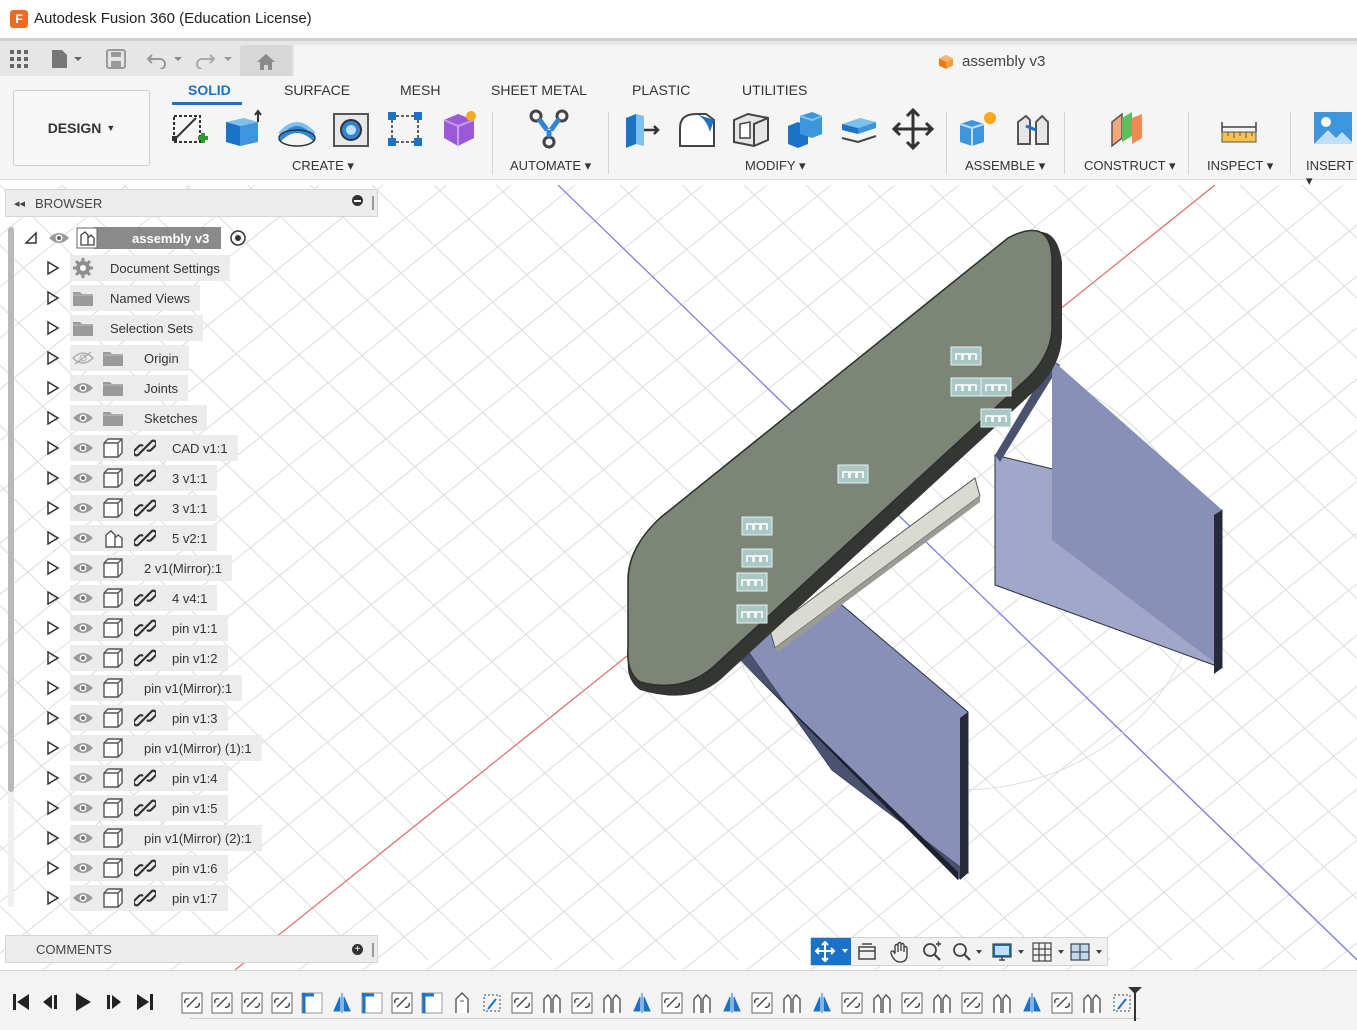  Describe the element at coordinates (317, 90) in the screenshot. I see `tab-surface: SURFACE` at that location.